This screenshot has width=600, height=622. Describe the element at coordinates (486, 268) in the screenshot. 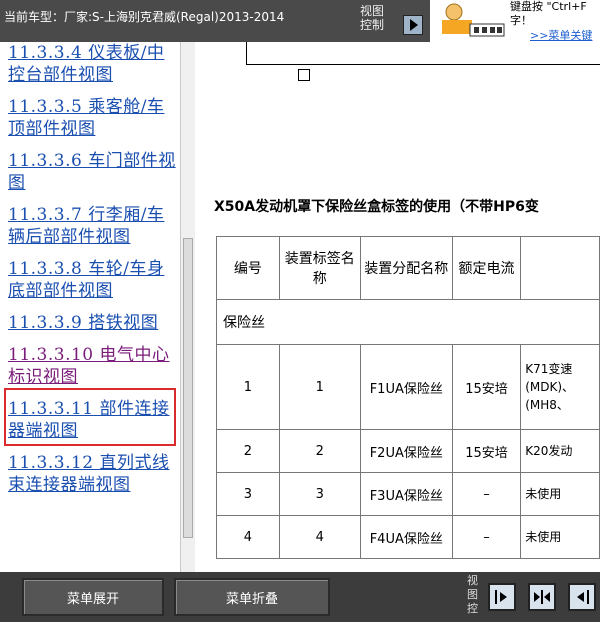

I see `column-header: 额定电流` at that location.